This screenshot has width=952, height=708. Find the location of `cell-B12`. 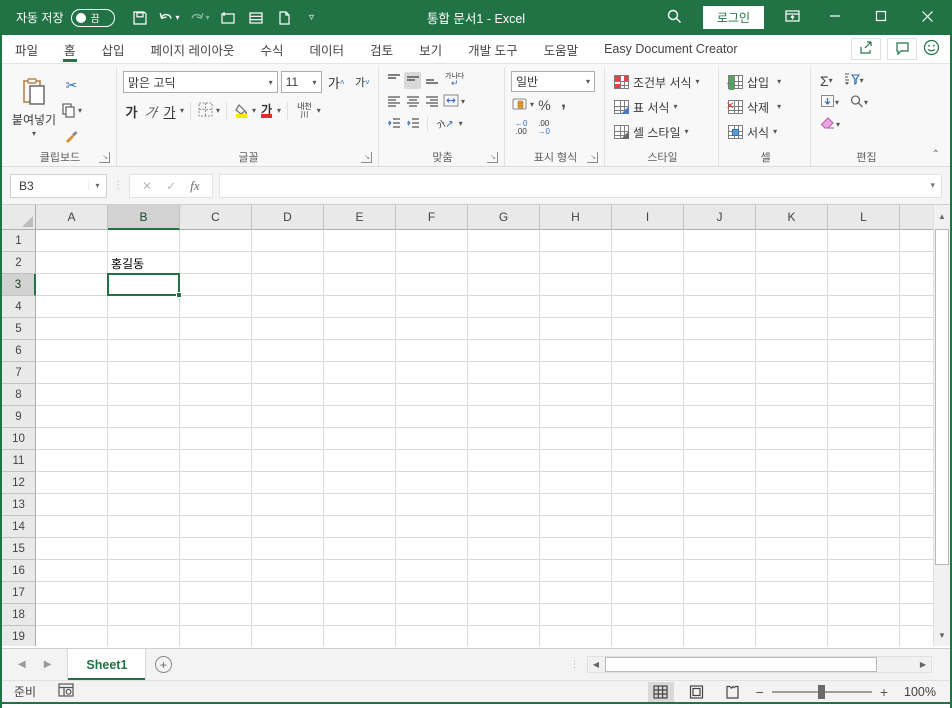

cell-B12 is located at coordinates (144, 483).